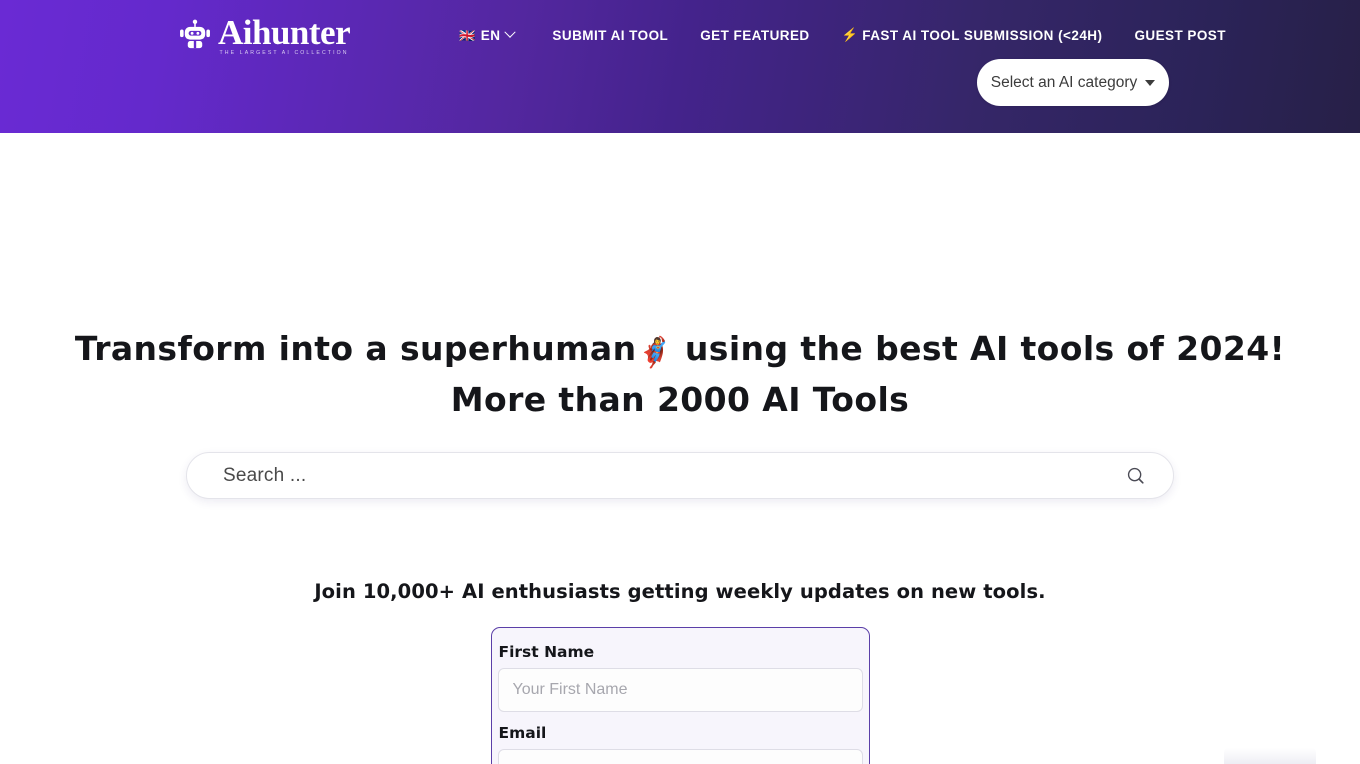 This screenshot has height=764, width=1360. What do you see at coordinates (672, 475) in the screenshot?
I see `search-input` at bounding box center [672, 475].